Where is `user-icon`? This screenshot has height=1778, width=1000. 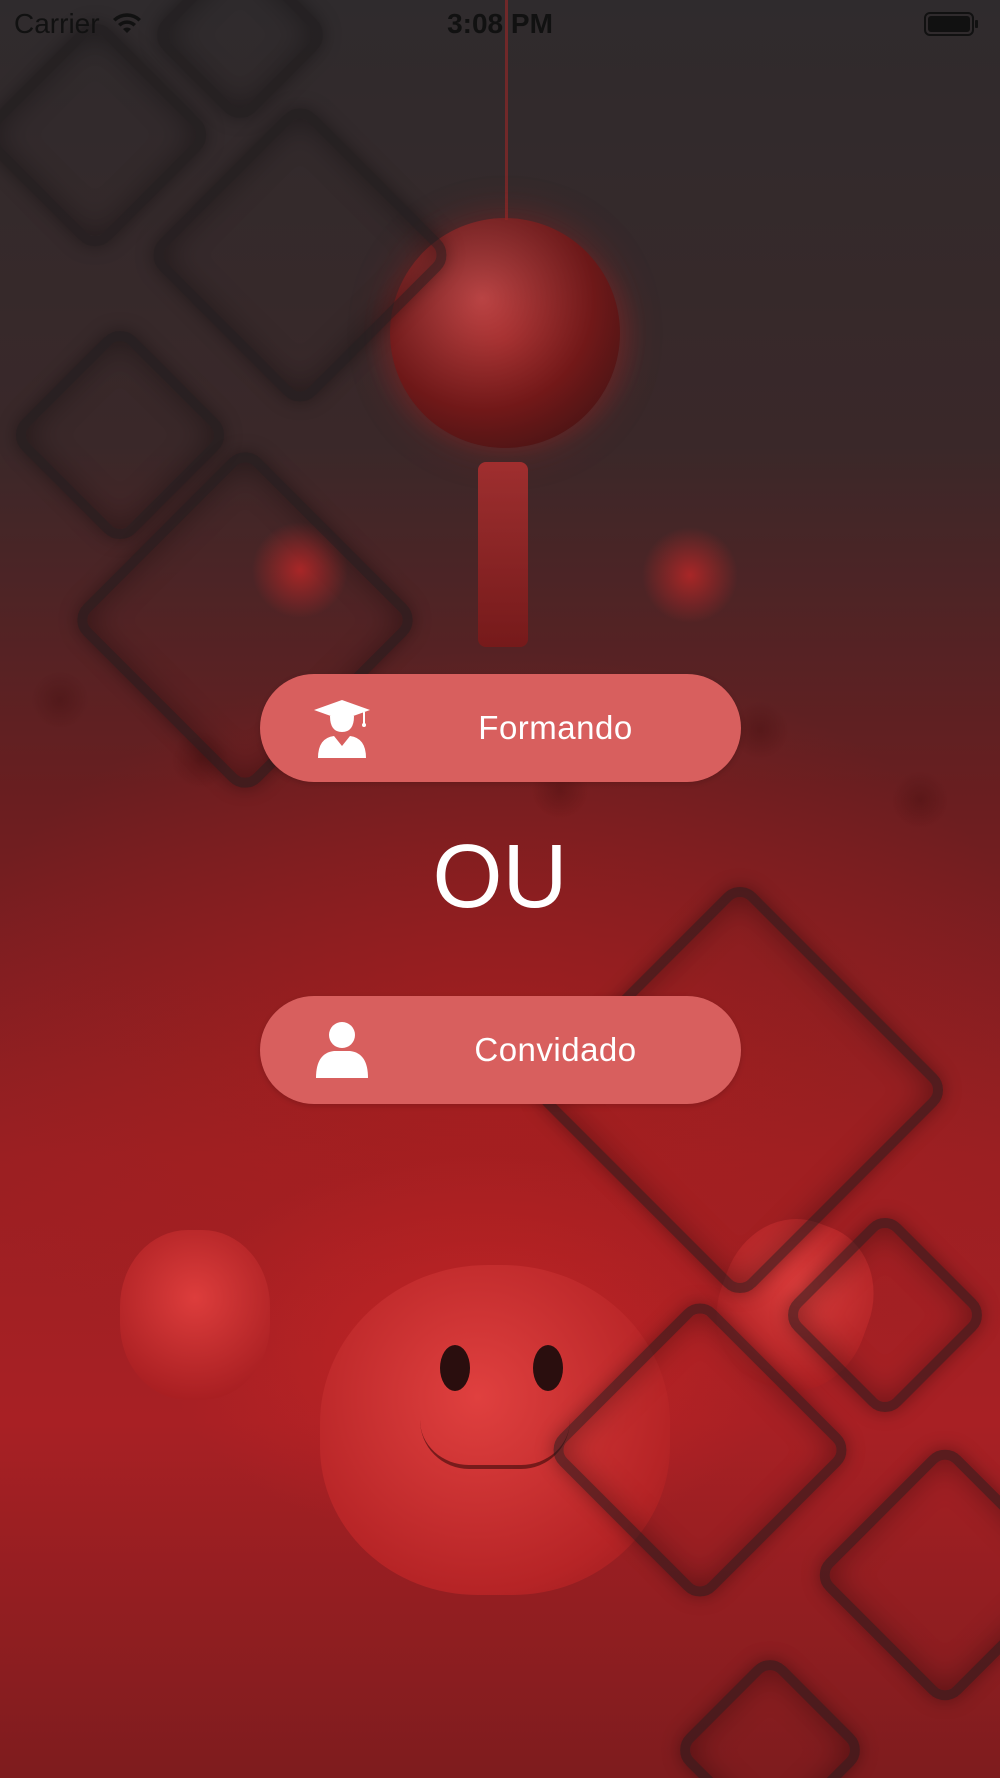 user-icon is located at coordinates (342, 1050).